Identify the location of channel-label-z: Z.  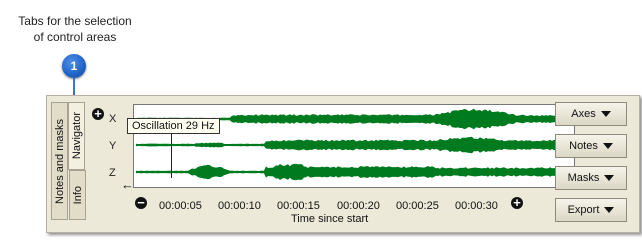
(112, 173).